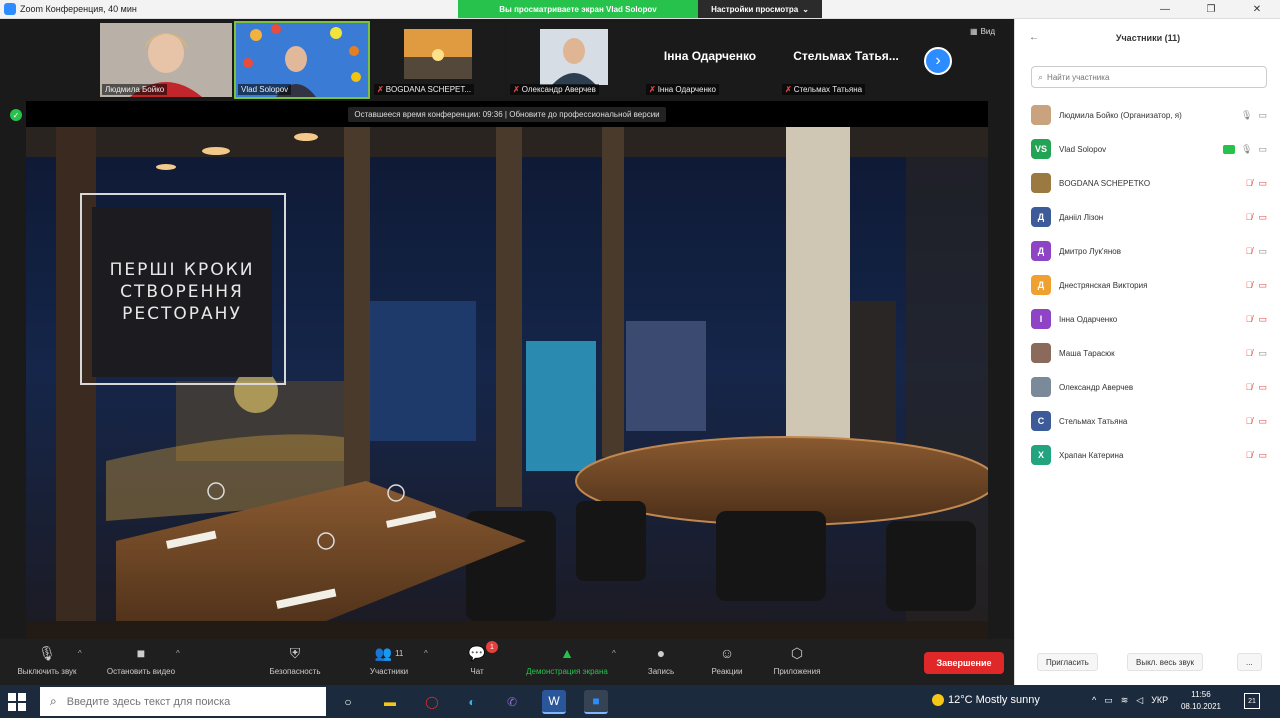  What do you see at coordinates (596, 702) in the screenshot?
I see `zoom-taskbar-icon: ■` at bounding box center [596, 702].